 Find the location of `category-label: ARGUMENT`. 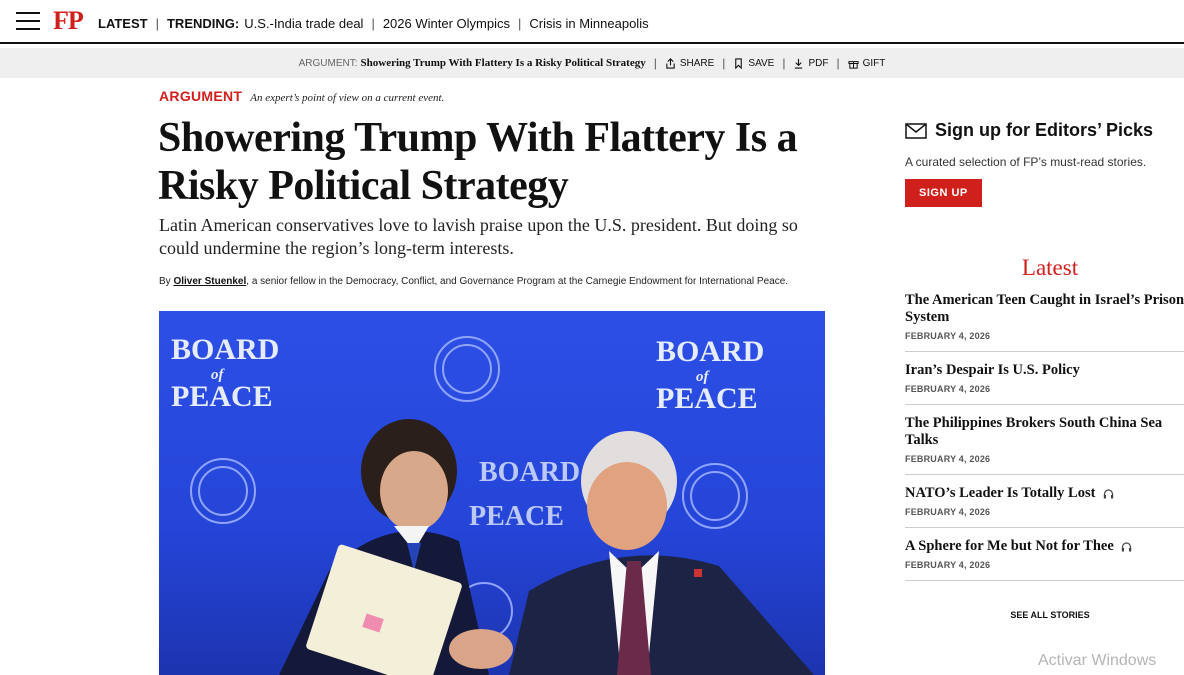

category-label: ARGUMENT is located at coordinates (200, 96).